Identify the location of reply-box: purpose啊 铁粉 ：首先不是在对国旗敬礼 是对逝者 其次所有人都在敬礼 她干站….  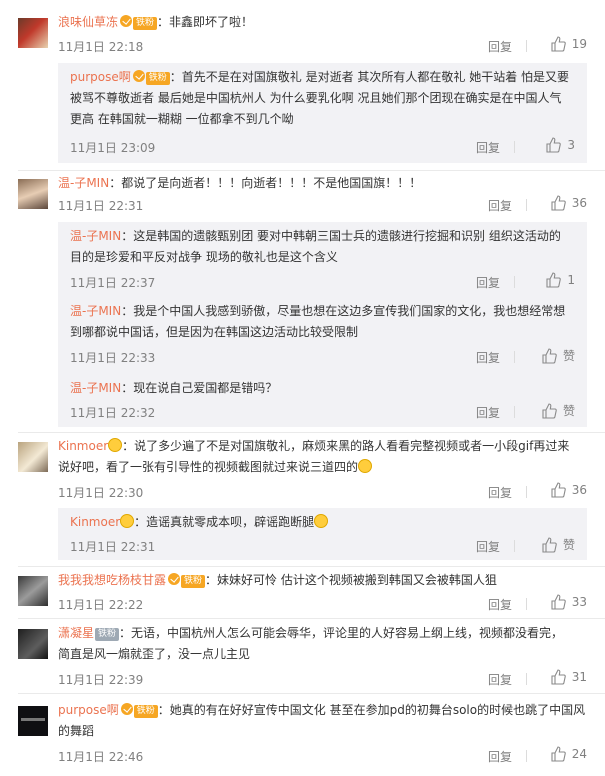
(322, 113).